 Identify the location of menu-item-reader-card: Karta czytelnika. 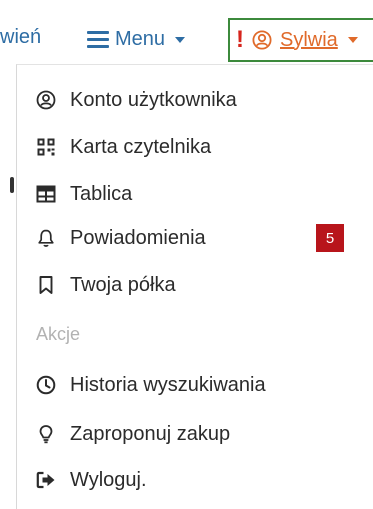
(123, 147).